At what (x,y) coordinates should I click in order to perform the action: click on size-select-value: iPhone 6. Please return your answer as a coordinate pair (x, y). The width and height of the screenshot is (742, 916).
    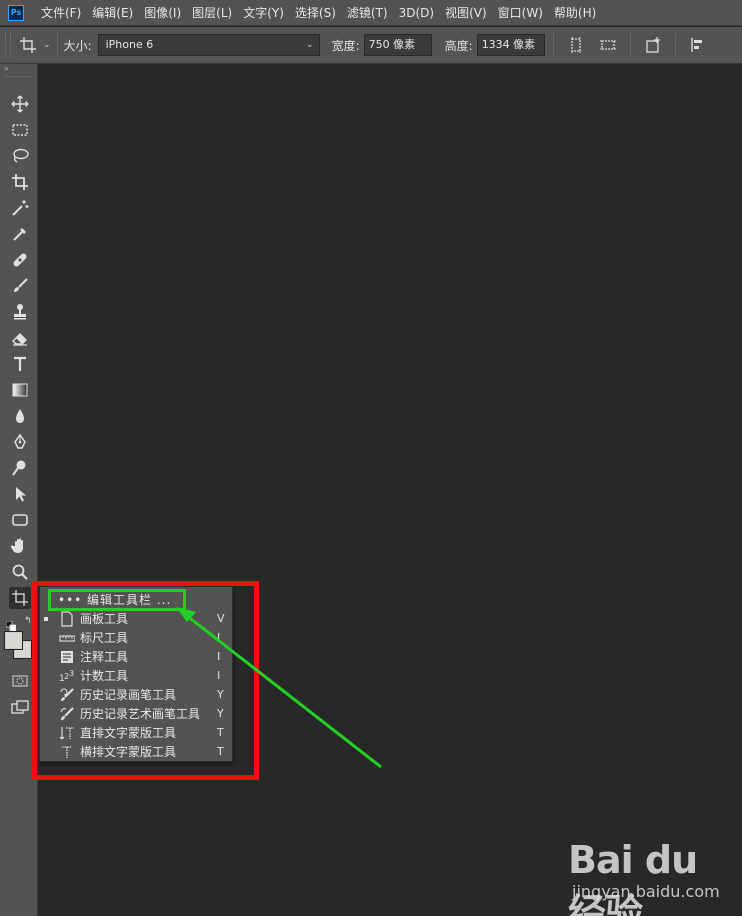
    Looking at the image, I should click on (129, 44).